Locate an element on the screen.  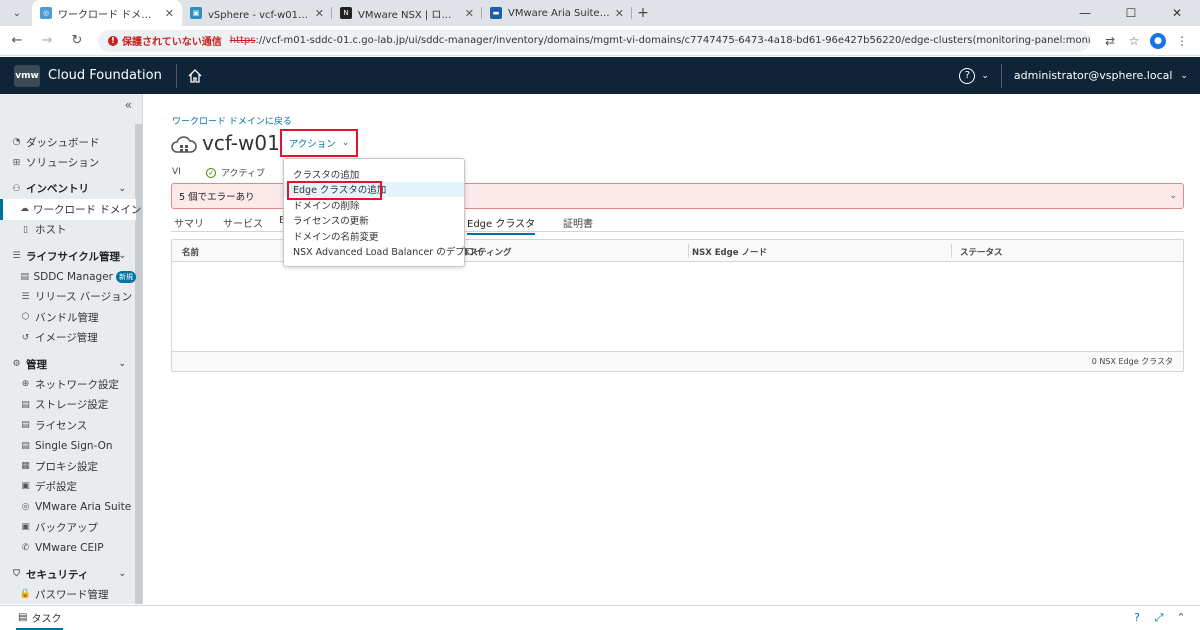
user-menu: administrator@vsphere.local is located at coordinates (1093, 75).